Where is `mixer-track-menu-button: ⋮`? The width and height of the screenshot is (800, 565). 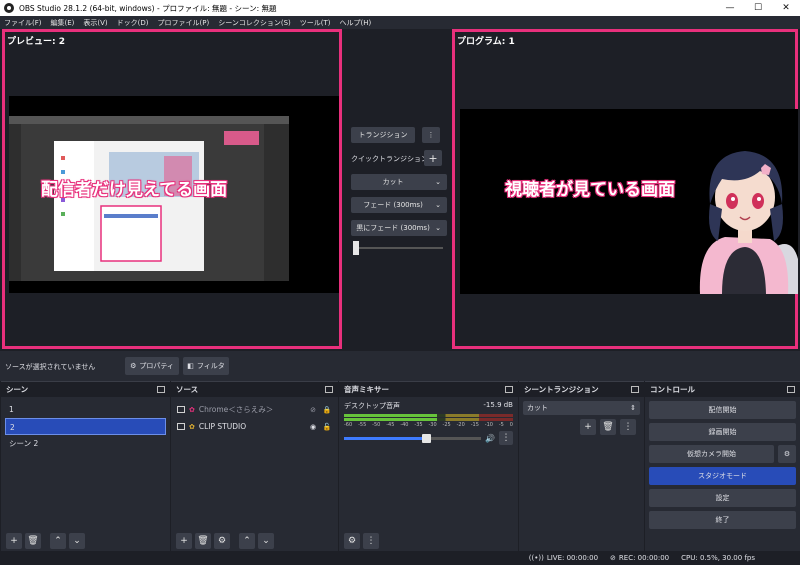
mixer-track-menu-button: ⋮ is located at coordinates (506, 438).